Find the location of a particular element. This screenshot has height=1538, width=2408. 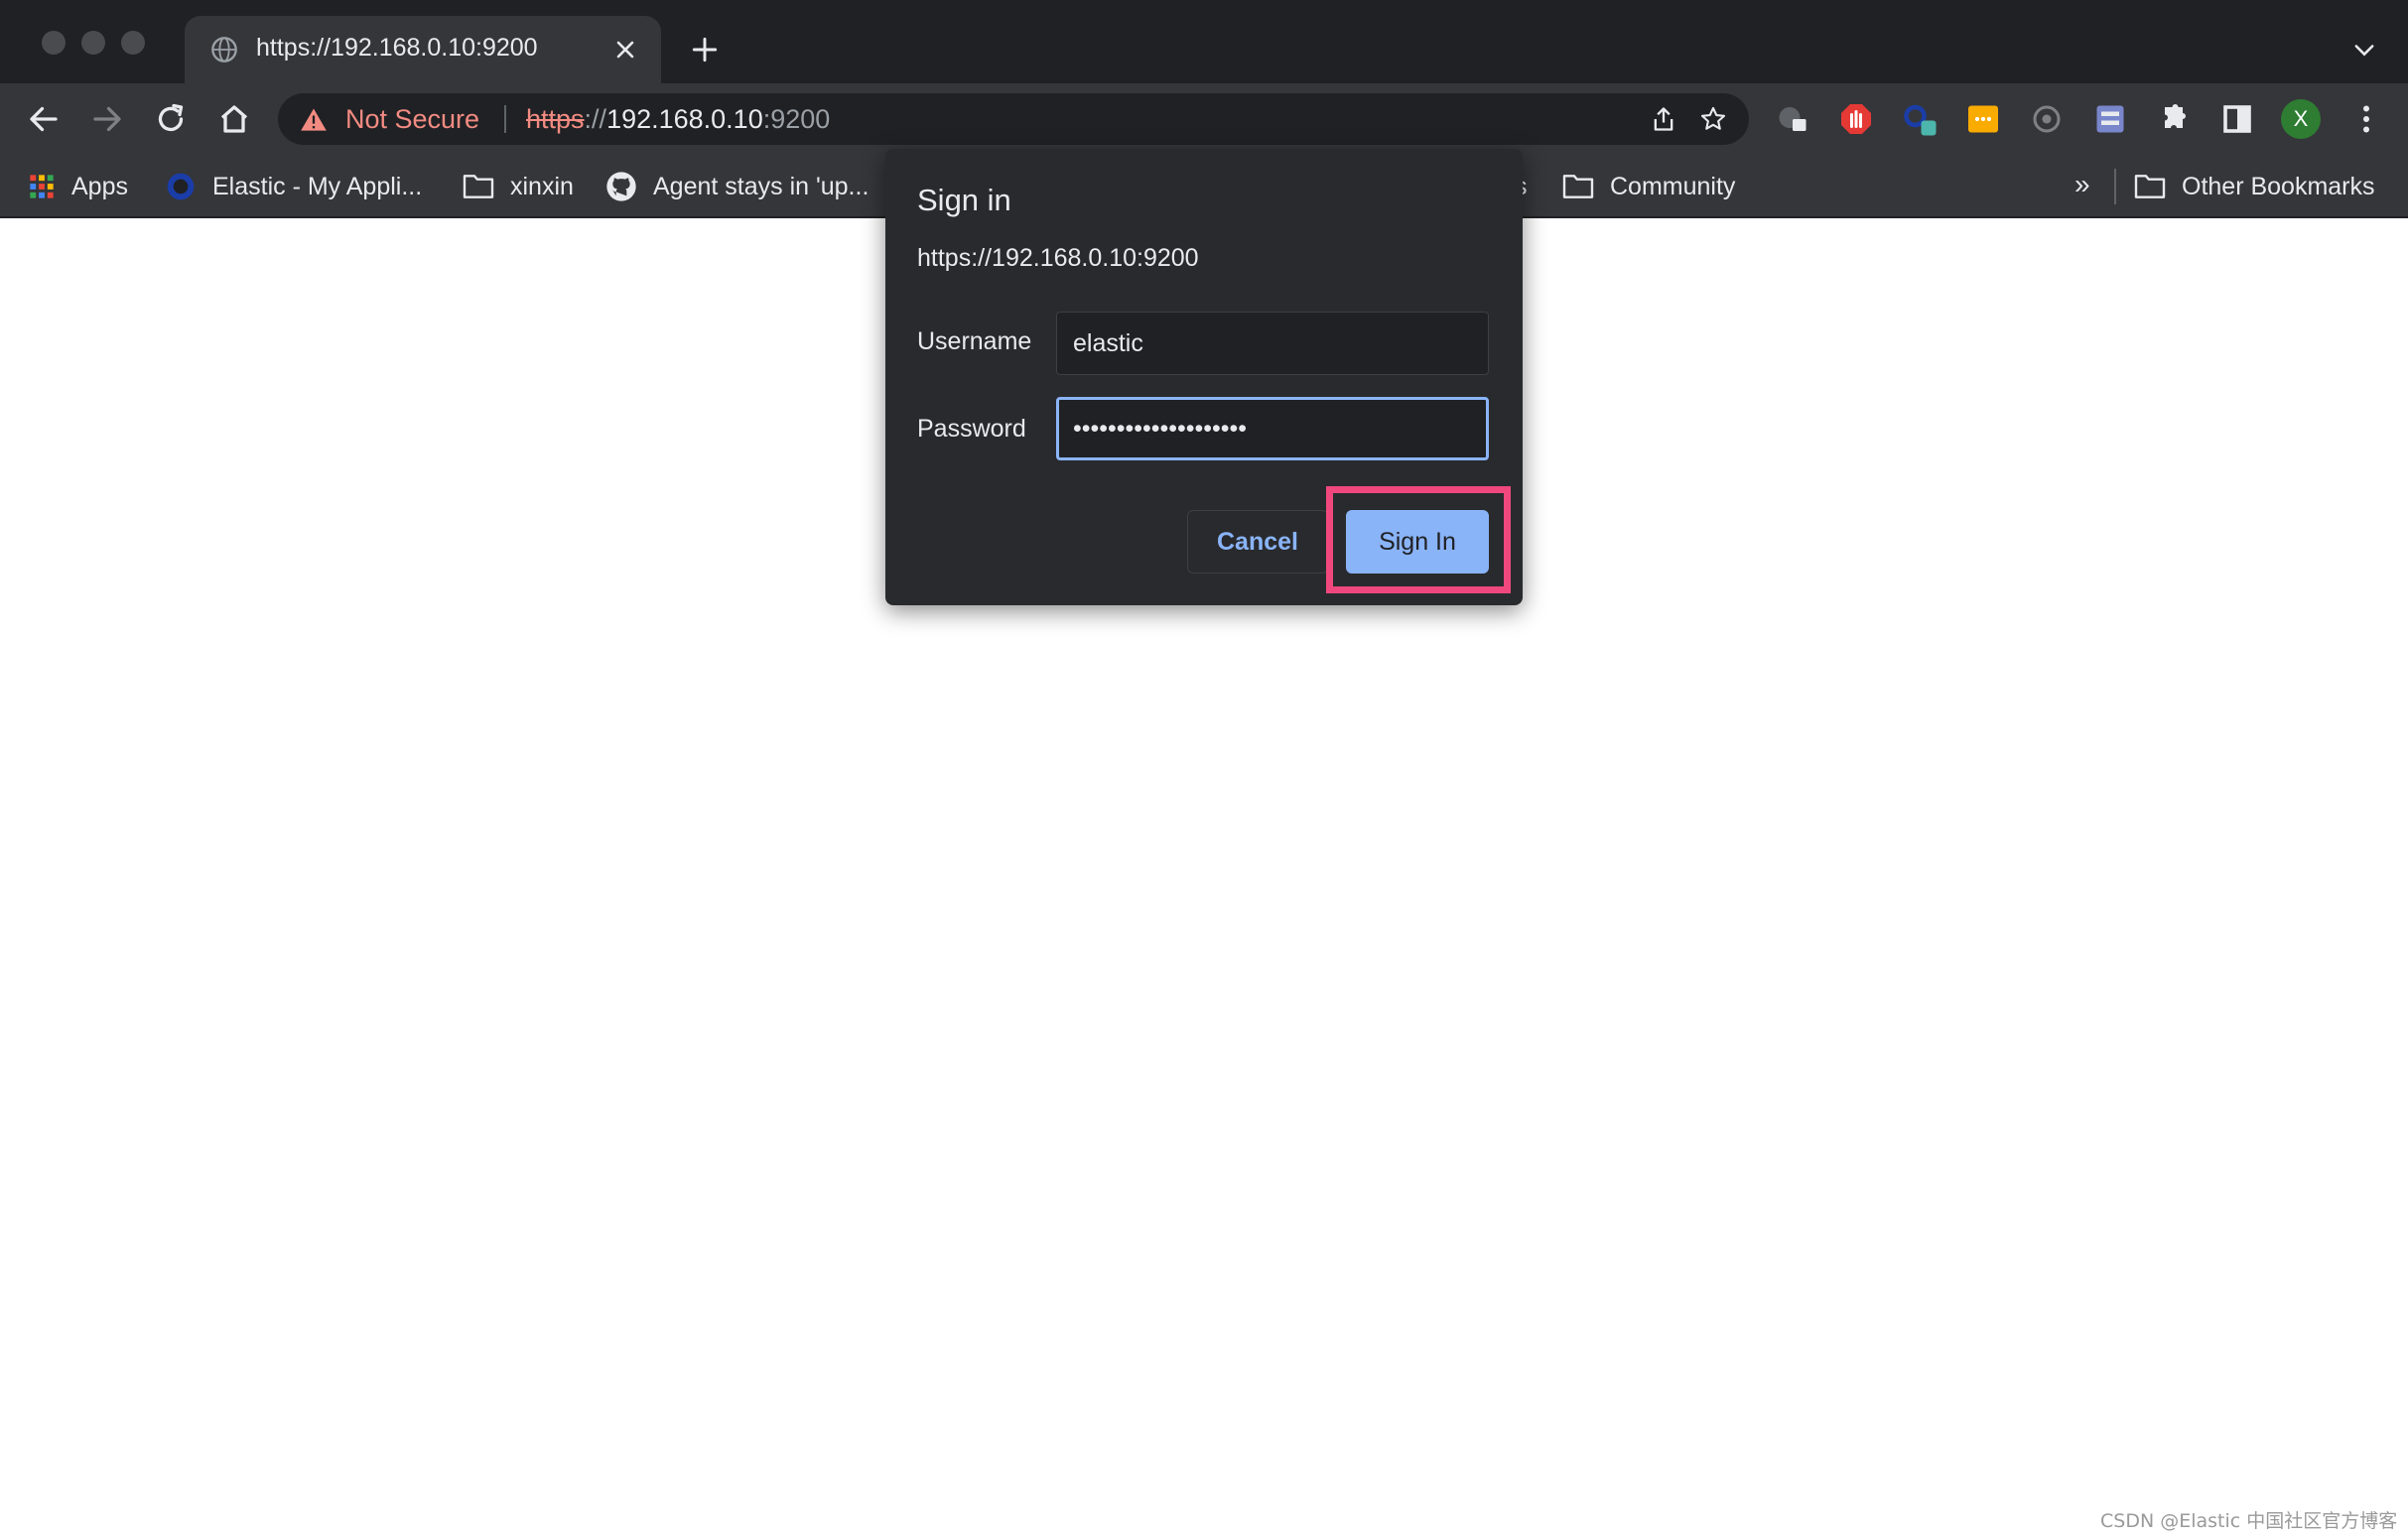

username-label: Username is located at coordinates (975, 341).